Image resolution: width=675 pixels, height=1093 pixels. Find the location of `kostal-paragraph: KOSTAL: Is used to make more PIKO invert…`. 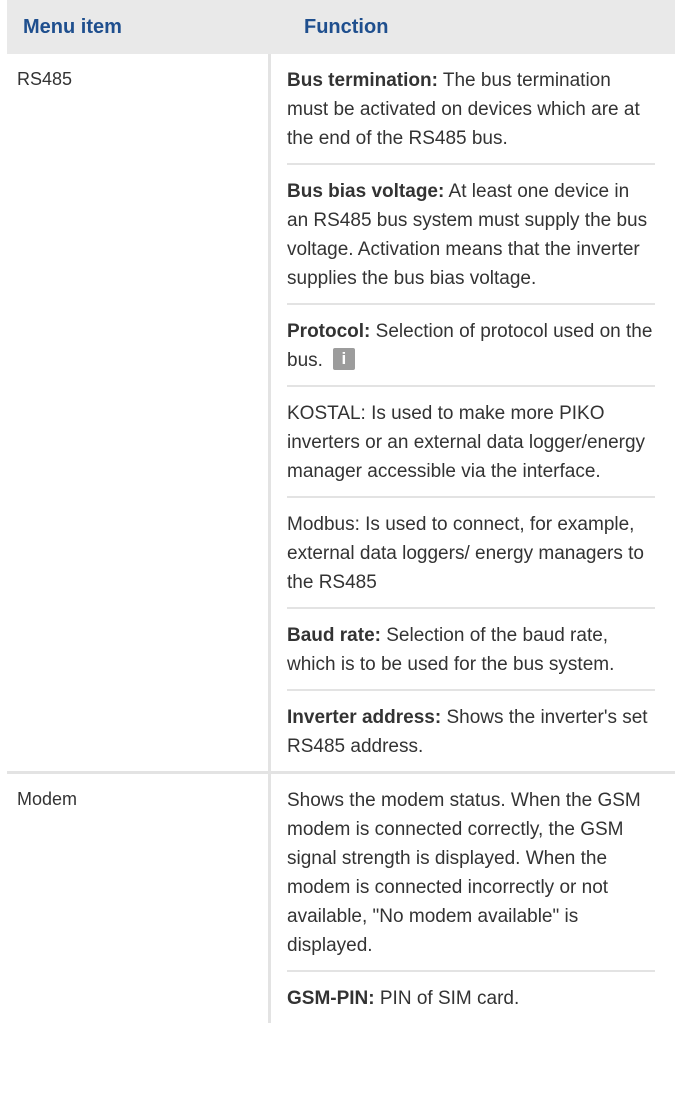

kostal-paragraph: KOSTAL: Is used to make more PIKO invert… is located at coordinates (471, 442).